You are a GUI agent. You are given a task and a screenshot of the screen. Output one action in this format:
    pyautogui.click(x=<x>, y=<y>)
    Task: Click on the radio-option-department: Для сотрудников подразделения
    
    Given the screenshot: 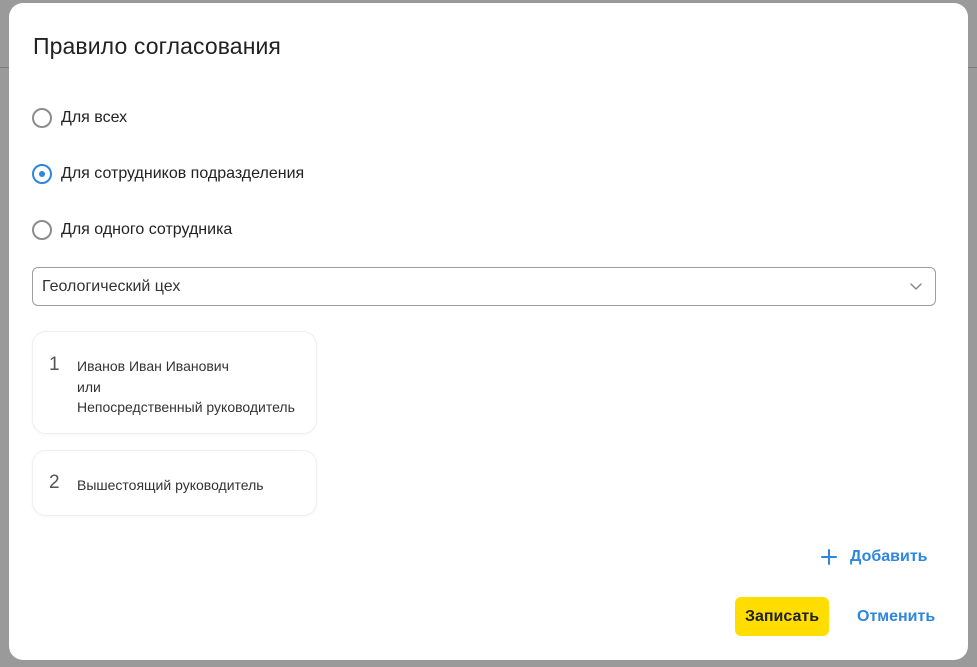 What is the action you would take?
    pyautogui.click(x=168, y=174)
    